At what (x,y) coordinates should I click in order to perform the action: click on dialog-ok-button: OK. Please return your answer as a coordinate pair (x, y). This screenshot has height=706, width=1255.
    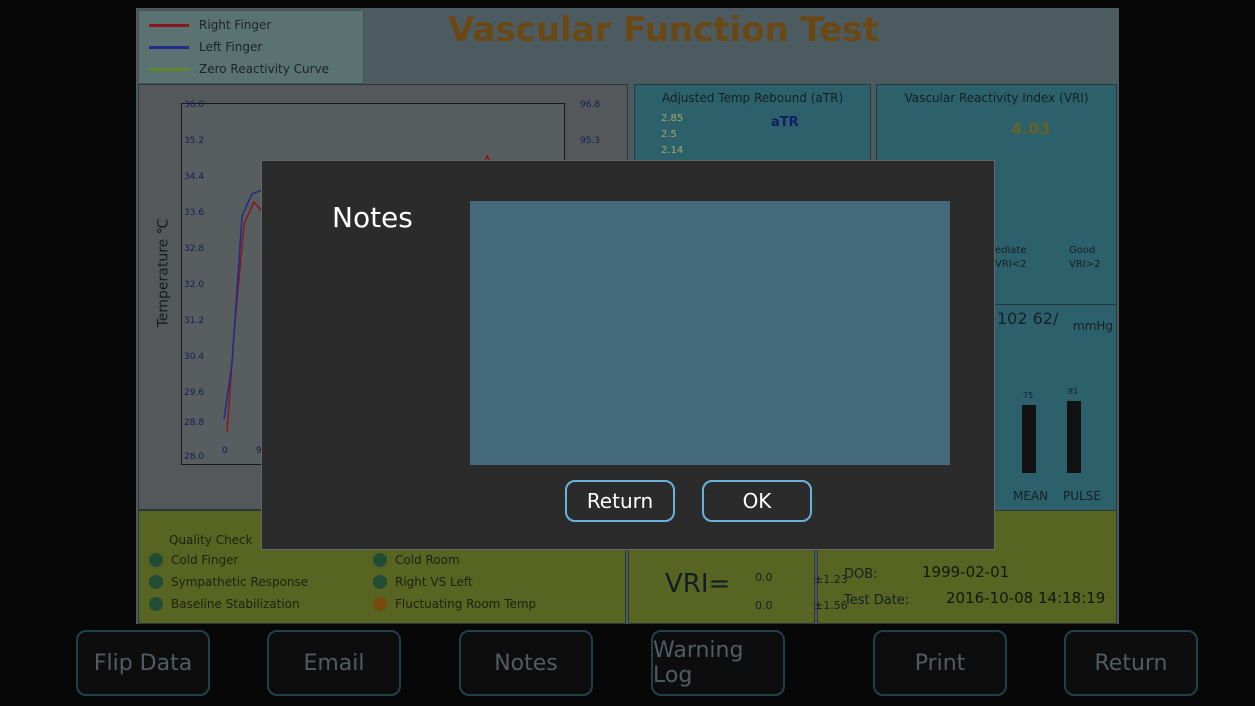
    Looking at the image, I should click on (757, 501).